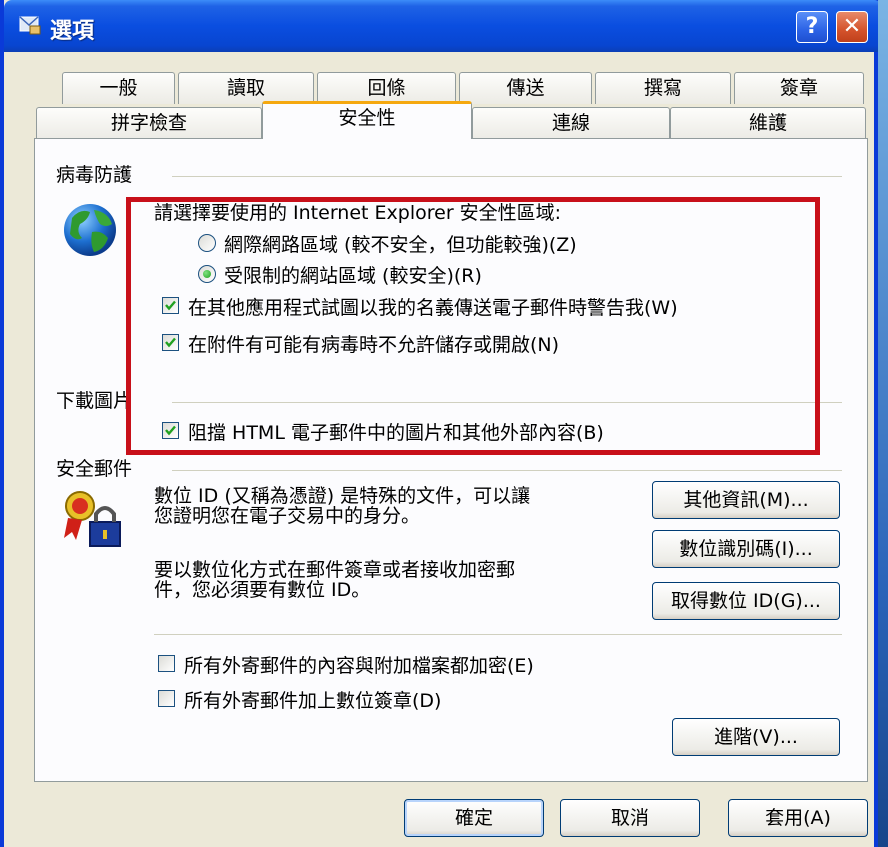 Image resolution: width=888 pixels, height=847 pixels. Describe the element at coordinates (246, 88) in the screenshot. I see `tab-read: 讀取` at that location.